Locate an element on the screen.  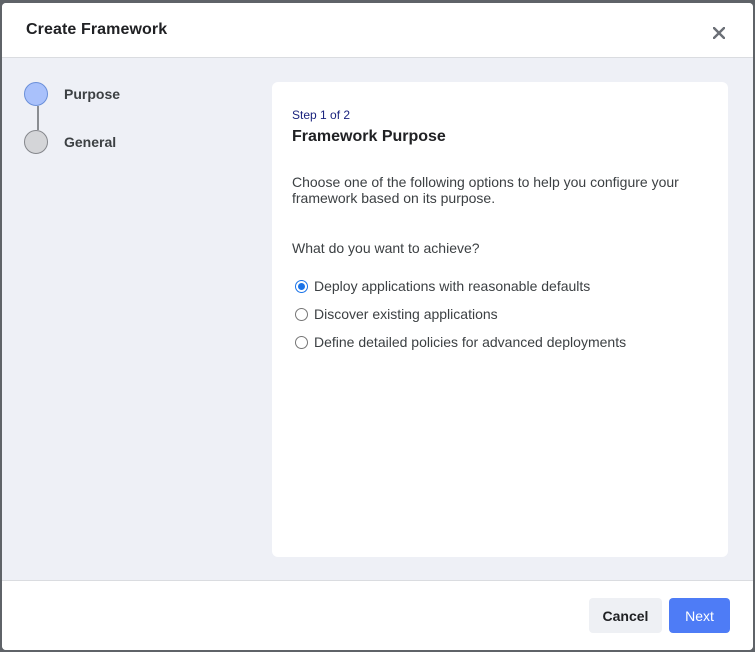
close-button is located at coordinates (719, 33).